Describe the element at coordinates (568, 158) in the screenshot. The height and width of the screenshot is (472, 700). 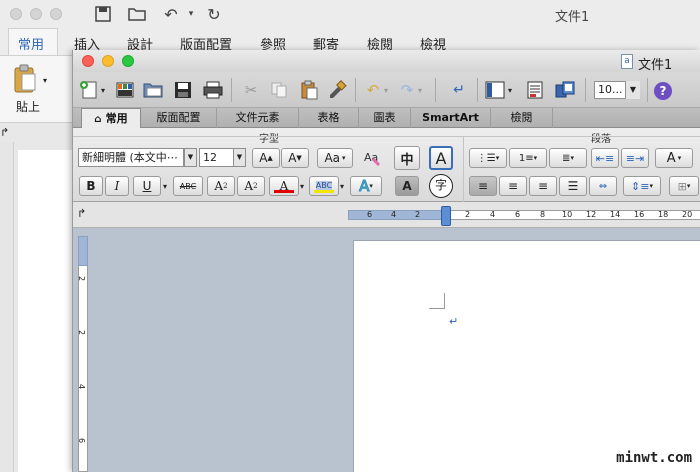
I see `multilevel-list-button: ≣ ▾` at that location.